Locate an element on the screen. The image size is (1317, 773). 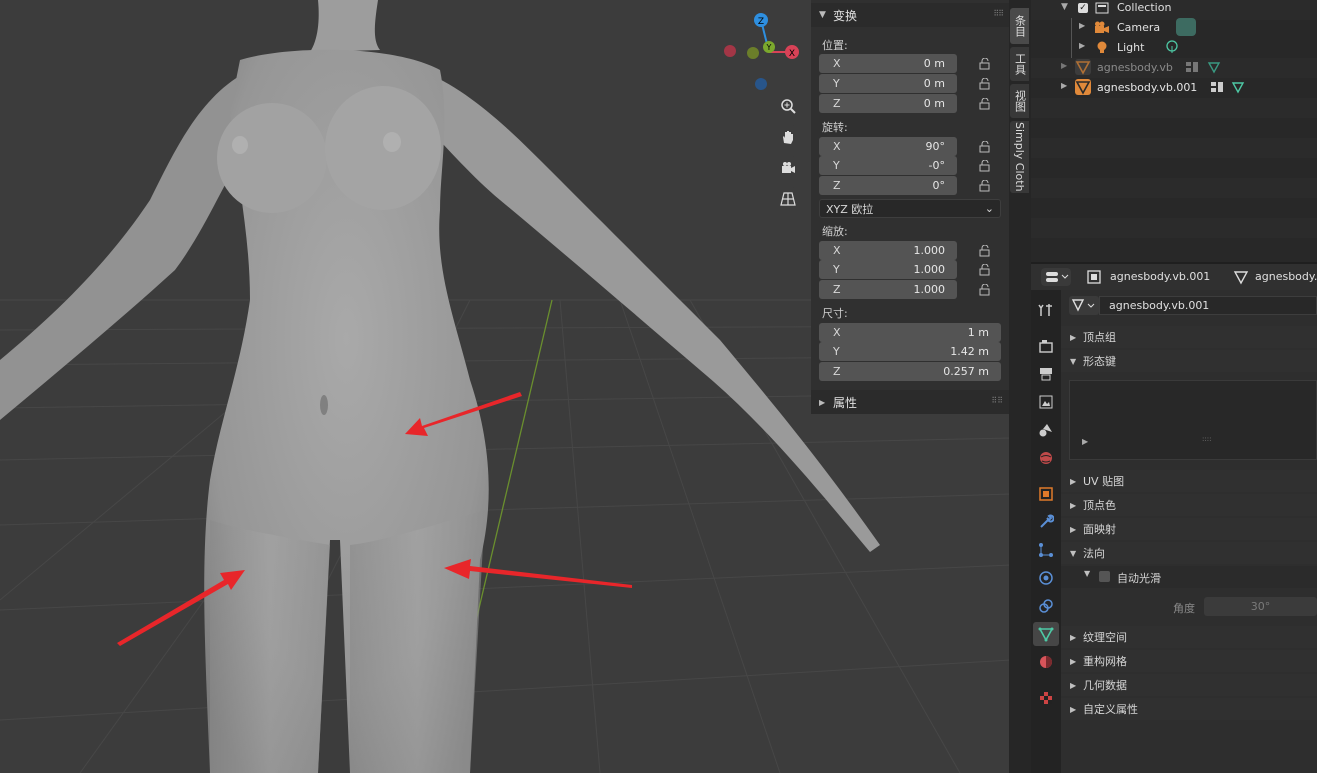
location-y-field: Y 0 m is located at coordinates (888, 83).